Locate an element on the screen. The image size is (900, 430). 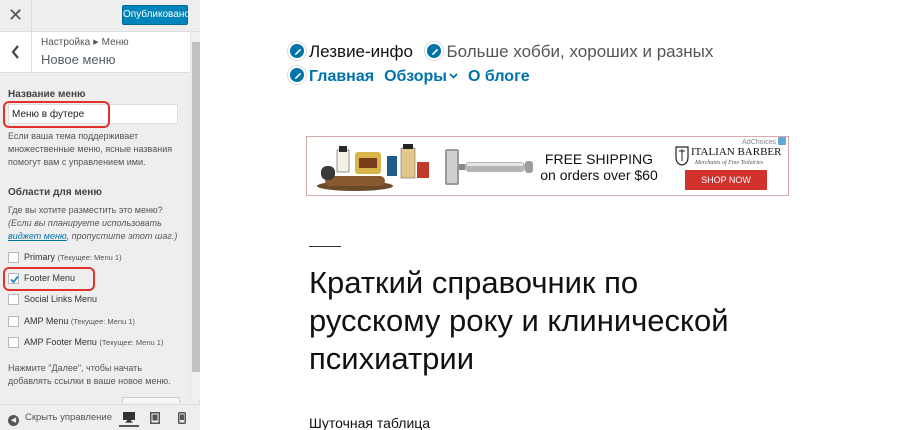
customizer-footer: ◀ Скрыть управление is located at coordinates (100, 417).